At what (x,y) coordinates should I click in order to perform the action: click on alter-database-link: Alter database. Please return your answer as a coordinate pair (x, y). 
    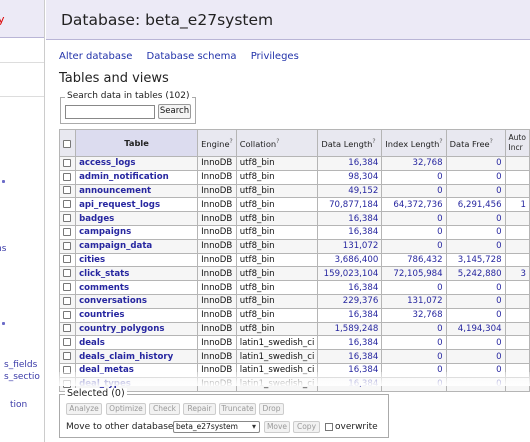
    Looking at the image, I should click on (95, 56).